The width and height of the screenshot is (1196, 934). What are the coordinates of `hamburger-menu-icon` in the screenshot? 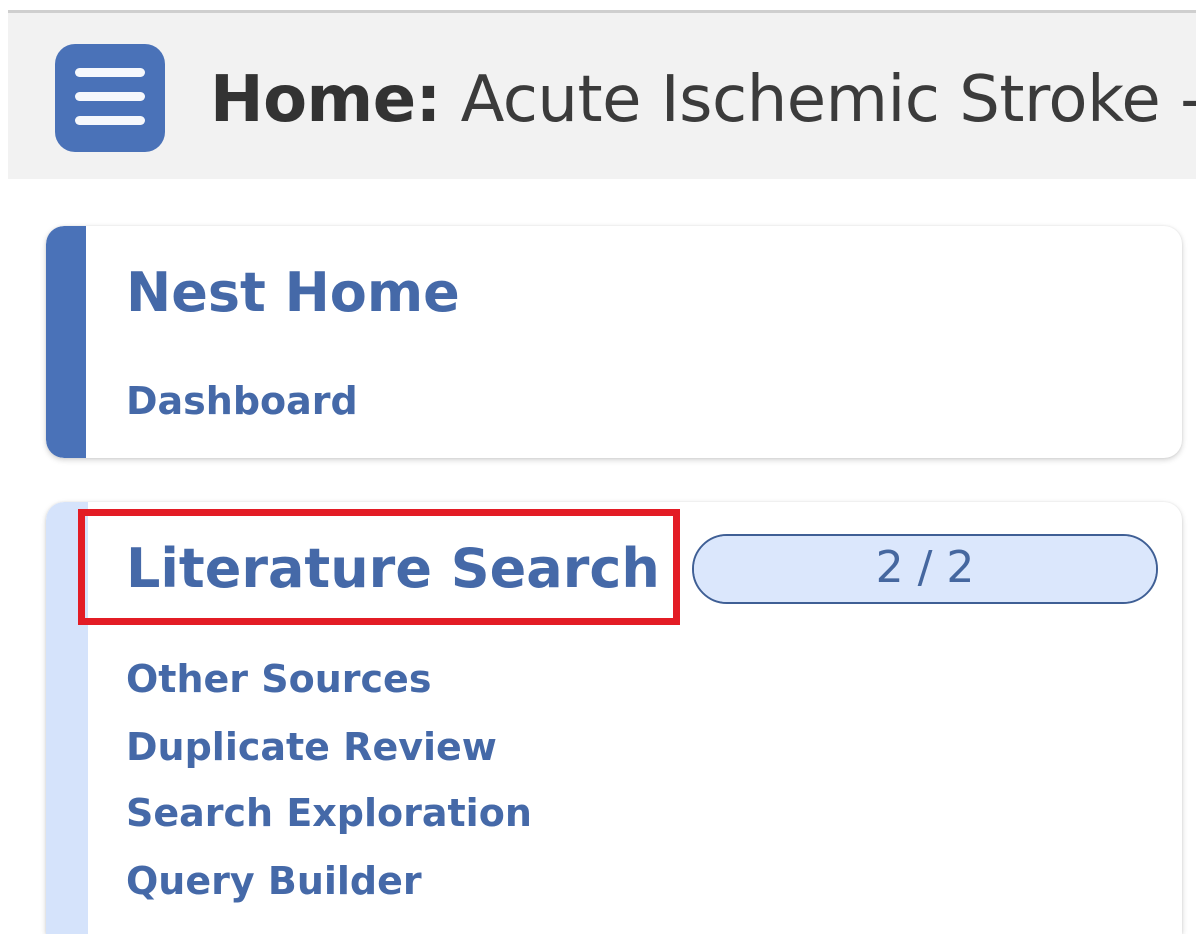 It's located at (110, 98).